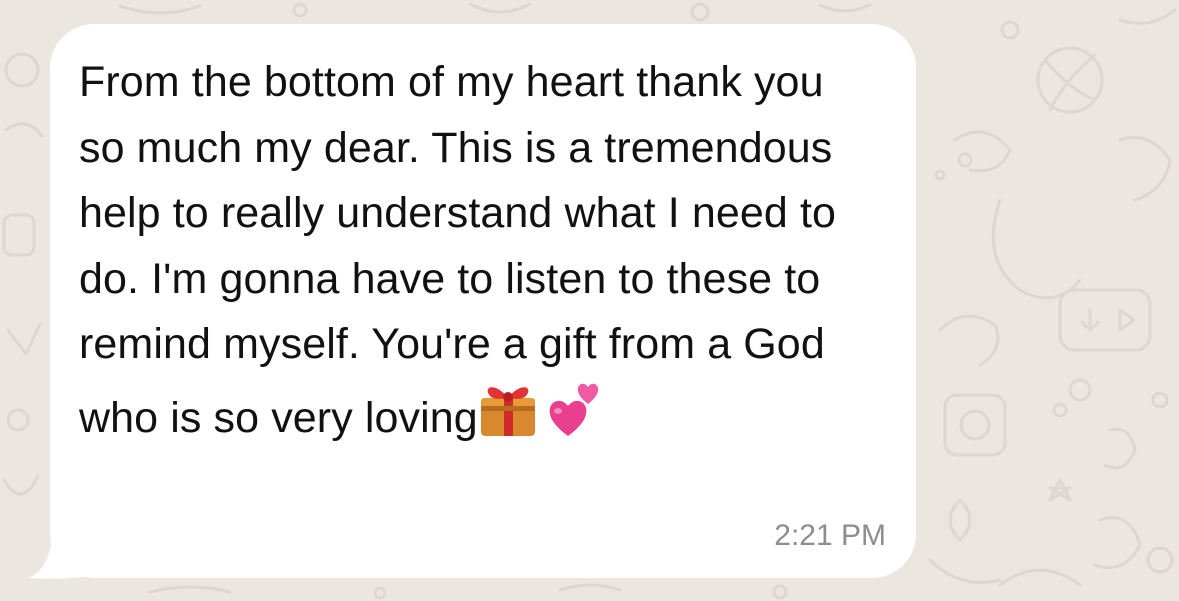  Describe the element at coordinates (575, 408) in the screenshot. I see `two-hearts-icon` at that location.